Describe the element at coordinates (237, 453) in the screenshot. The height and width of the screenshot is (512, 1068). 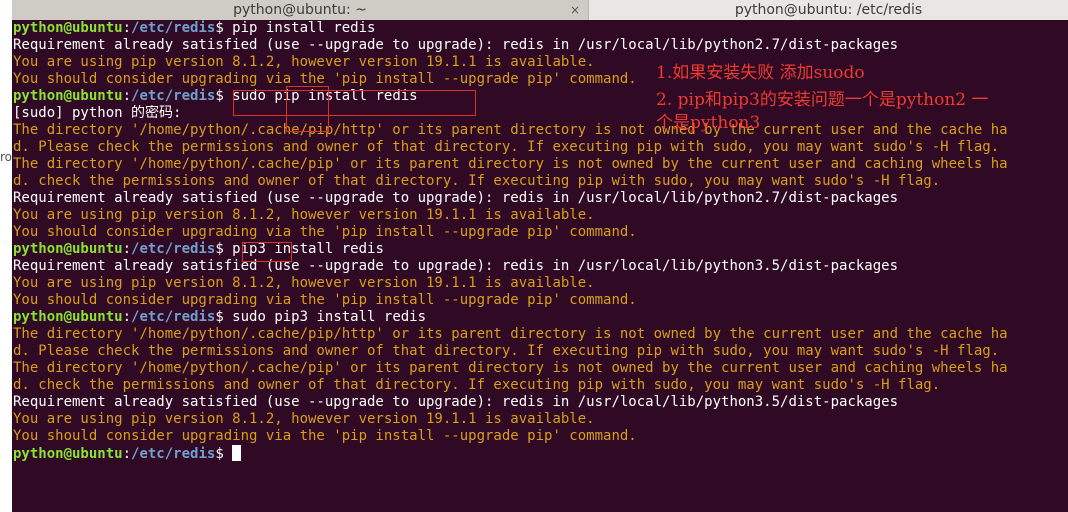
I see `terminal-cursor` at that location.